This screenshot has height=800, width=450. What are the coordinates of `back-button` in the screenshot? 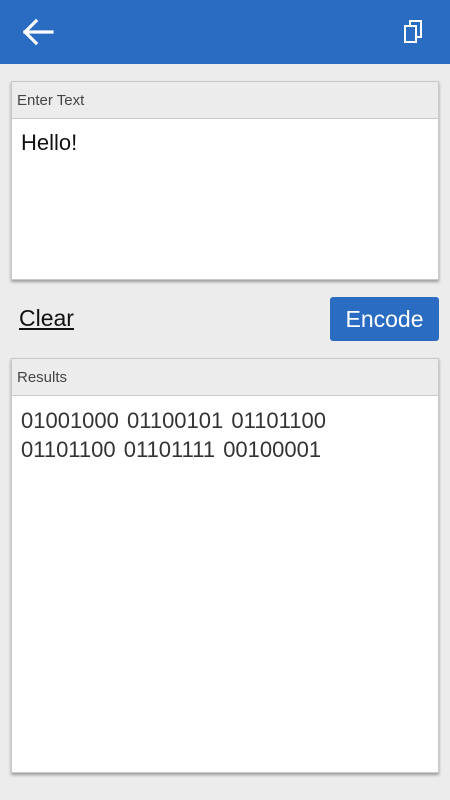 It's located at (38, 32).